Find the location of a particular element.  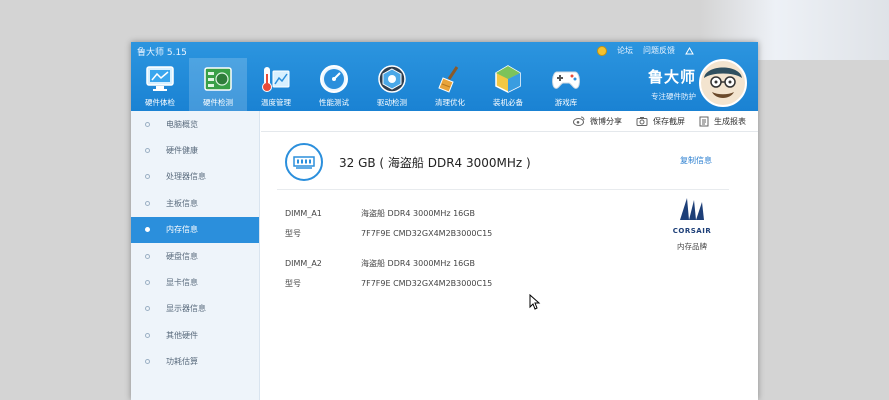

divider is located at coordinates (503, 189).